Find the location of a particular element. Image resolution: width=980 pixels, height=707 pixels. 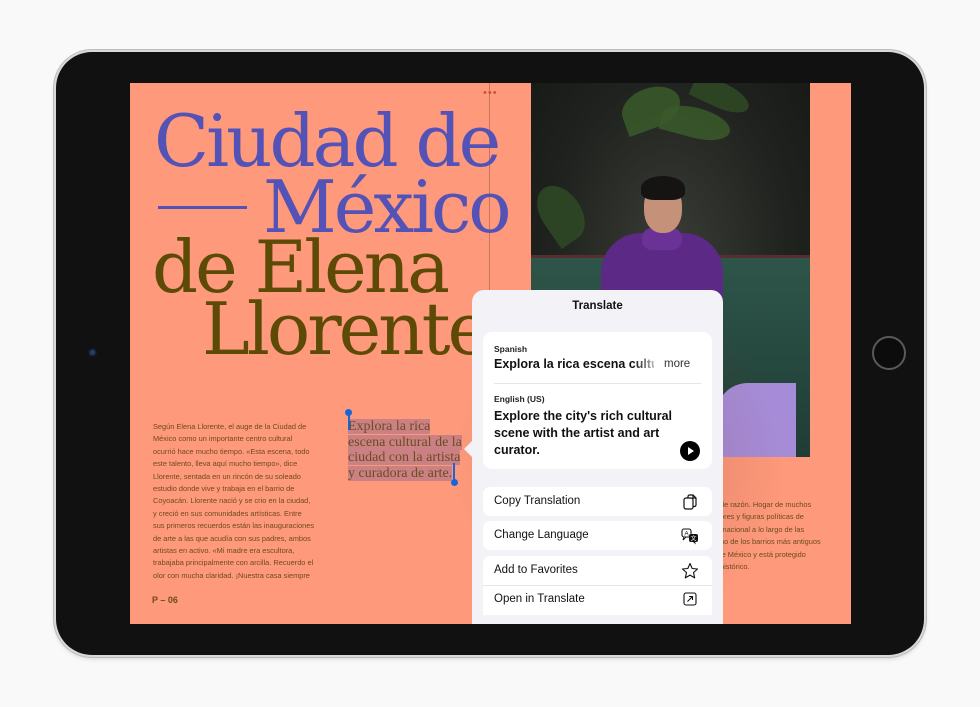

add-to-favorites-button: Add to Favorites is located at coordinates (597, 570).